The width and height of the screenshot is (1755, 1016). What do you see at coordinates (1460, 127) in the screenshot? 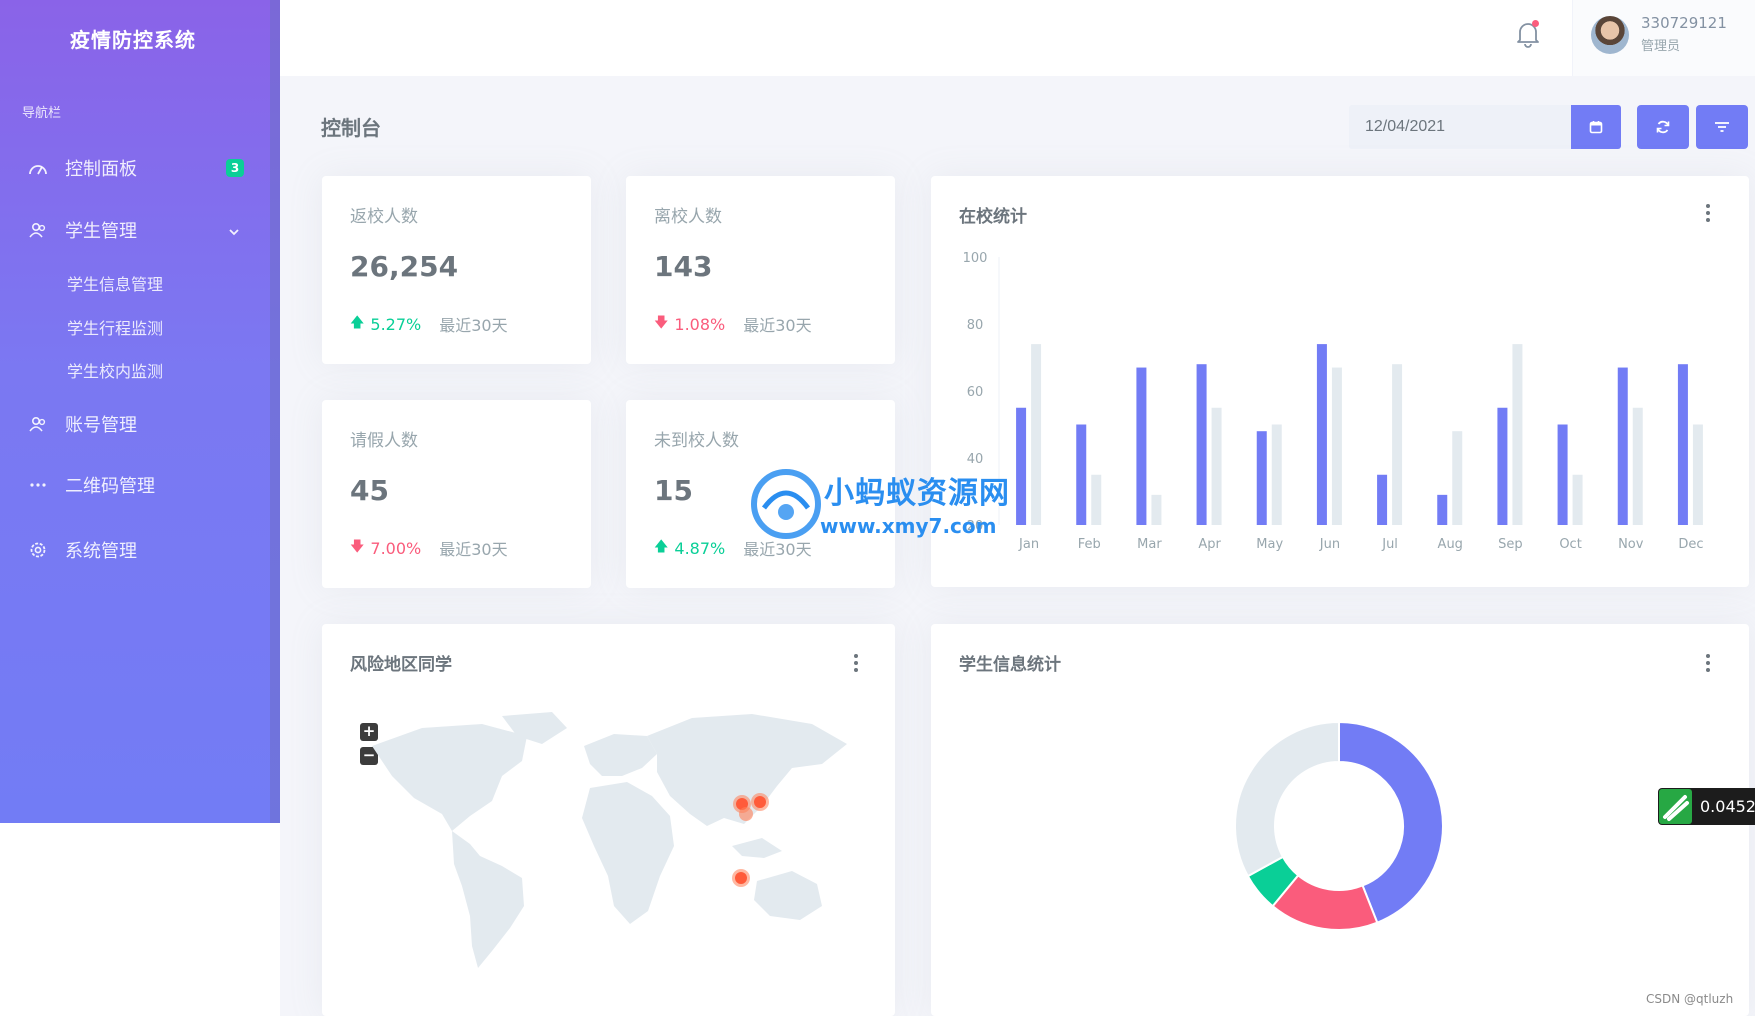
I see `date-input` at bounding box center [1460, 127].